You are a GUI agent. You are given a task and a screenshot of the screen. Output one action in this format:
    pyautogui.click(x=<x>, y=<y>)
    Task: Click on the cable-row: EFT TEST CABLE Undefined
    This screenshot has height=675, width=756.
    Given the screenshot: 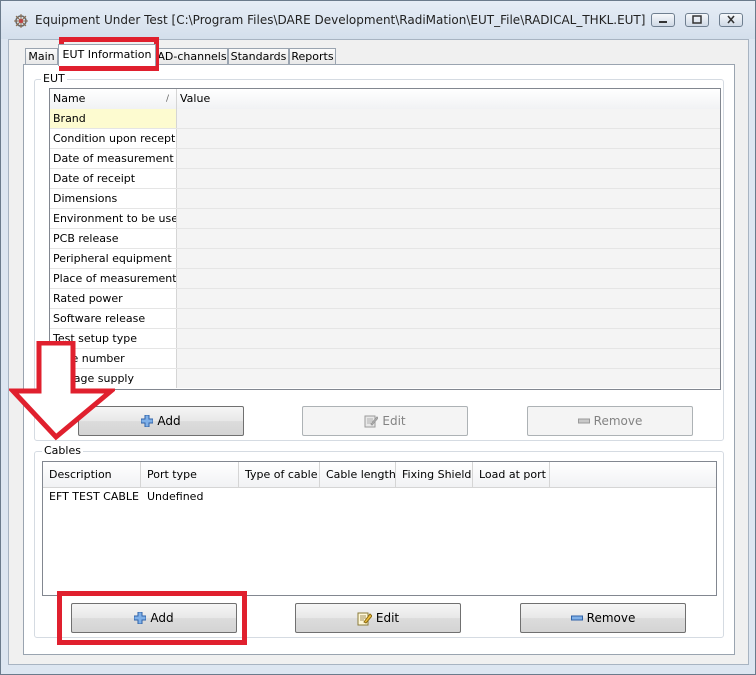 What is the action you would take?
    pyautogui.click(x=379, y=497)
    